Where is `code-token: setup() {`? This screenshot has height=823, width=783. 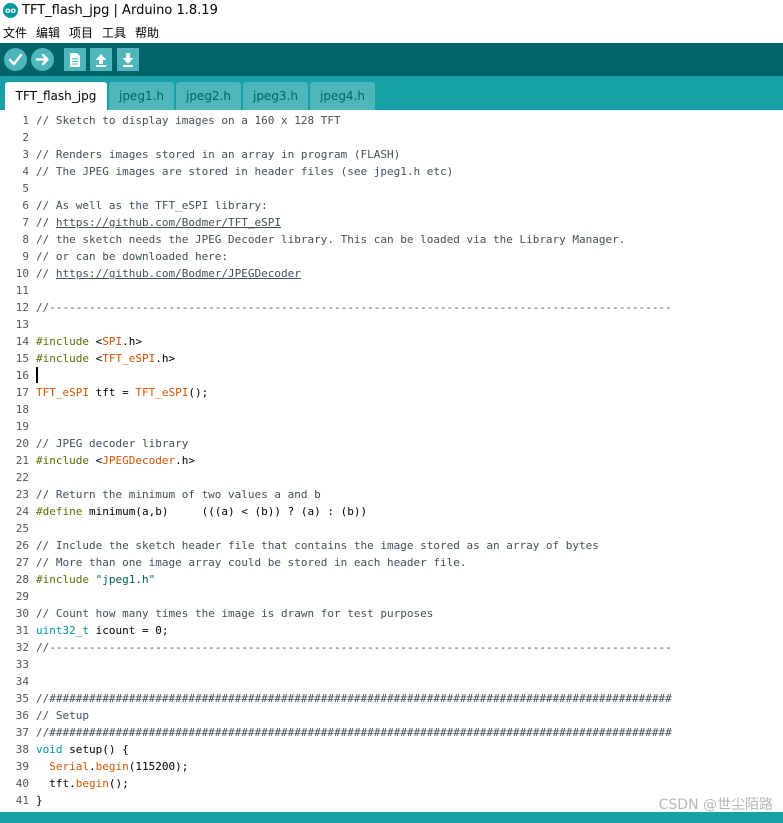
code-token: setup() { is located at coordinates (95, 749).